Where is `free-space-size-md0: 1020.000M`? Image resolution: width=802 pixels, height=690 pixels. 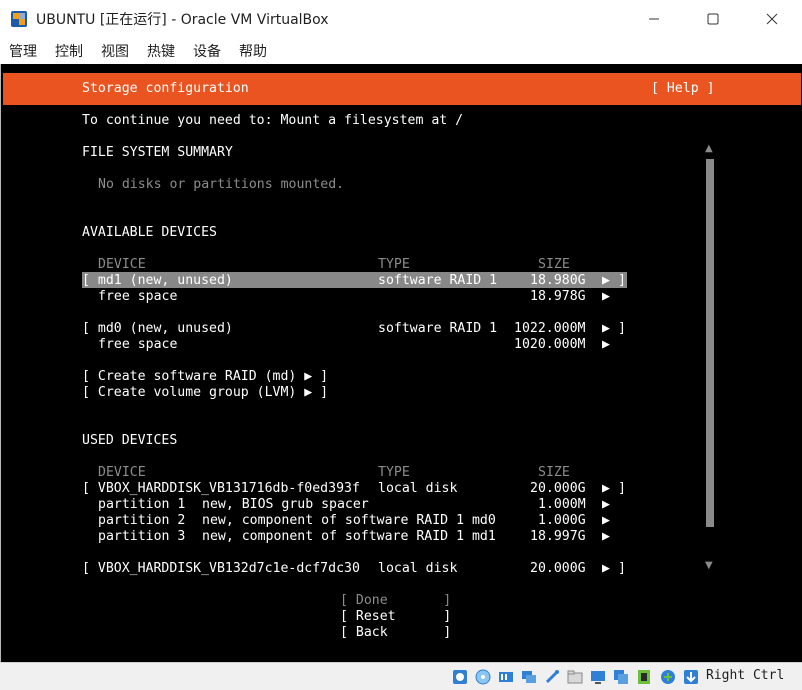 free-space-size-md0: 1020.000M is located at coordinates (550, 344).